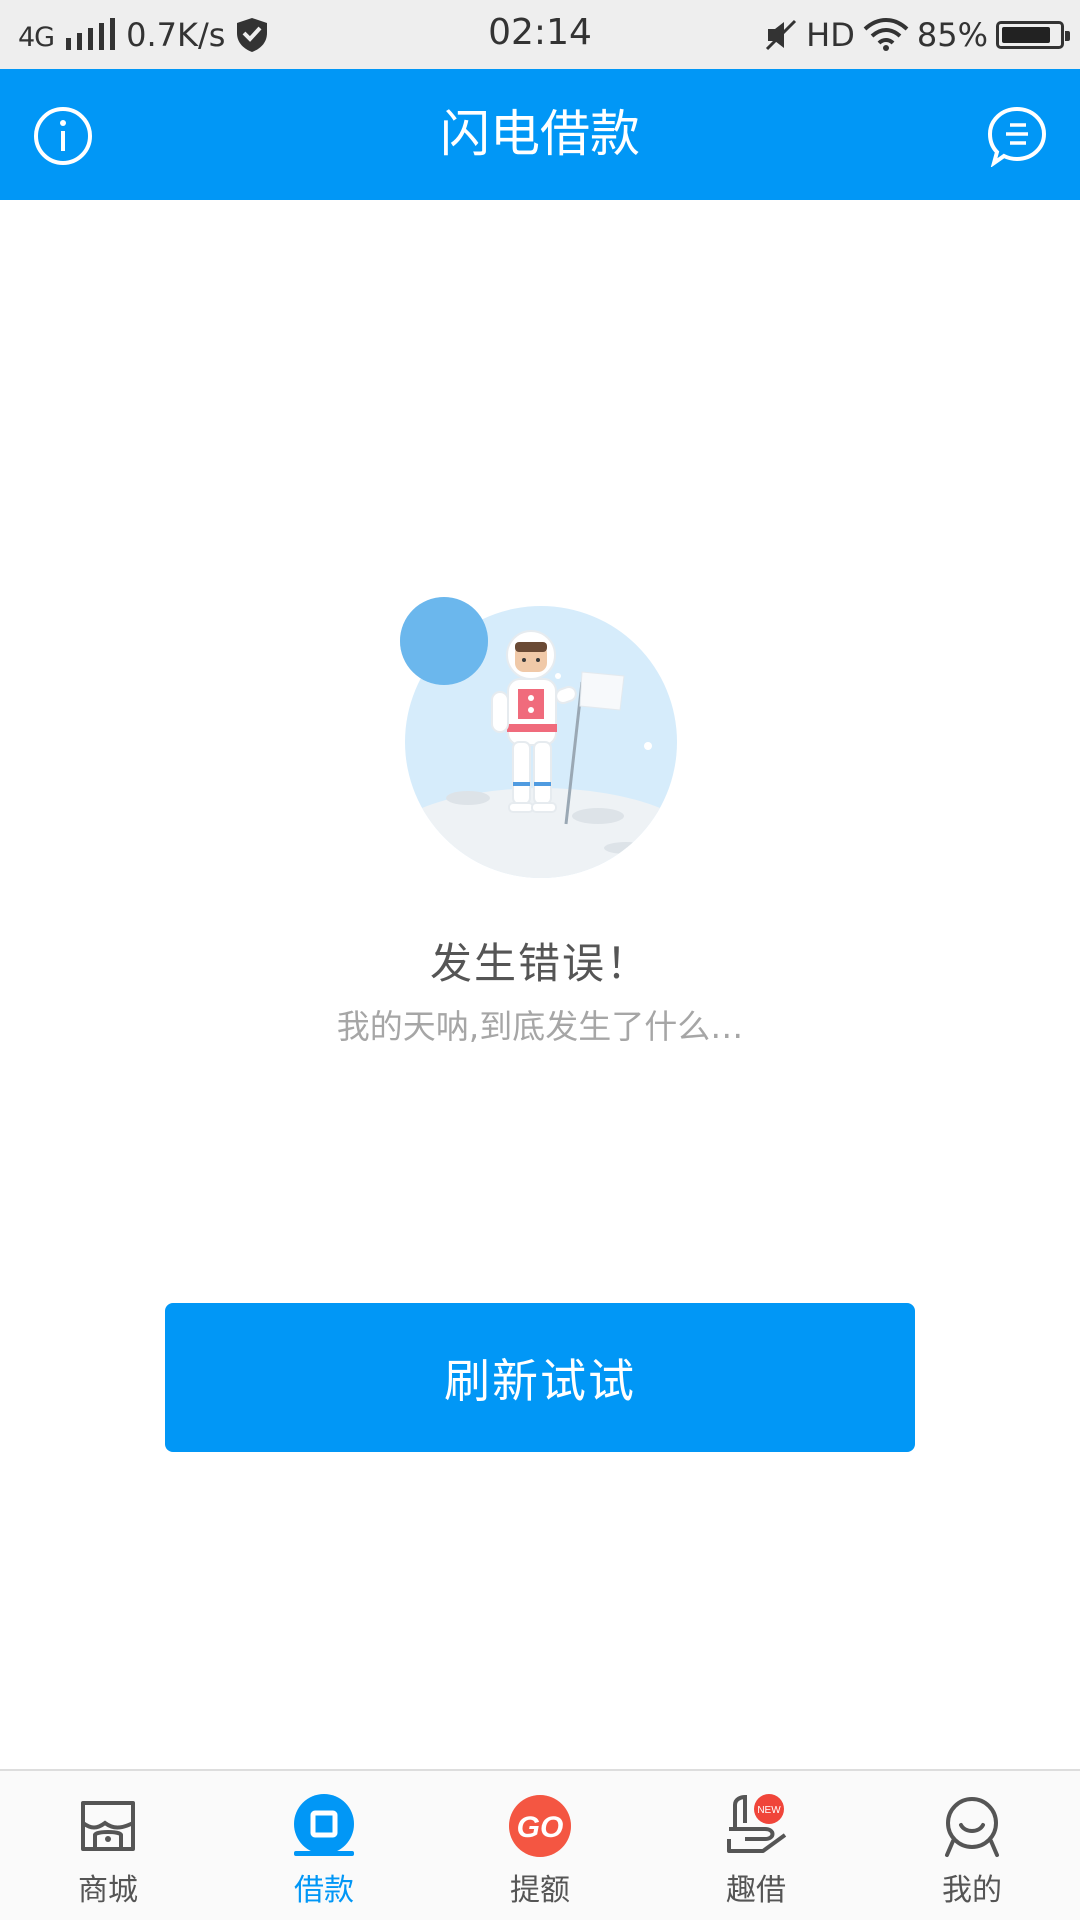 The width and height of the screenshot is (1080, 1920). What do you see at coordinates (1017, 136) in the screenshot?
I see `message-icon` at bounding box center [1017, 136].